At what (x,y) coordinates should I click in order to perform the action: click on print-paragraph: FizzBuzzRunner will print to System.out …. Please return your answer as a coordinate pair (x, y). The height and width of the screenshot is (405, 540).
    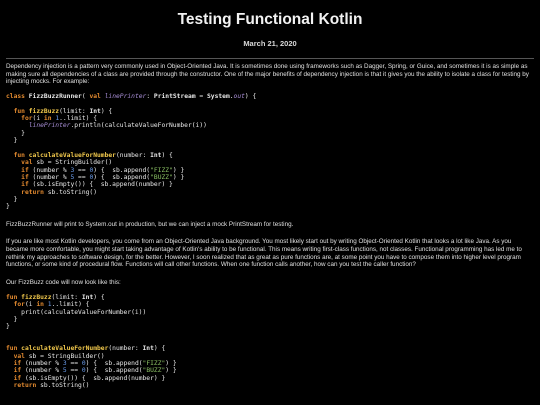
    Looking at the image, I should click on (150, 224).